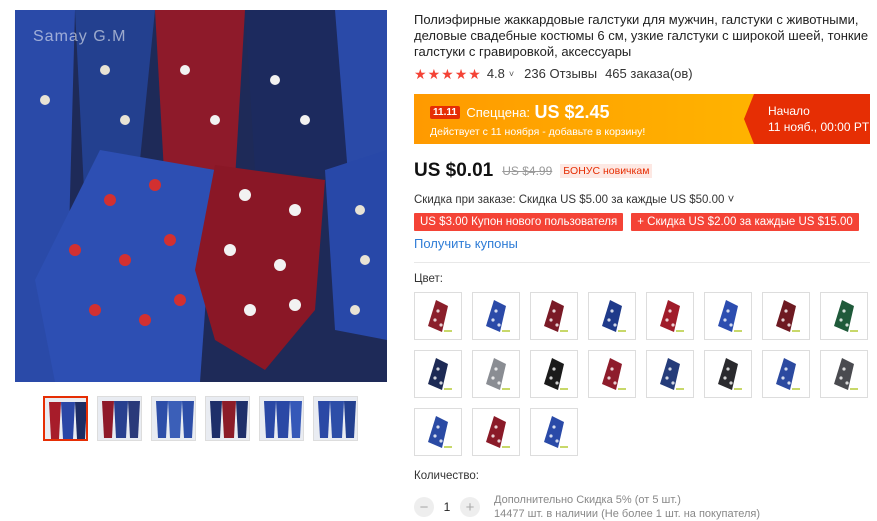 This screenshot has height=521, width=877. What do you see at coordinates (466, 243) in the screenshot?
I see `get-coupons-link: Получить купоны` at bounding box center [466, 243].